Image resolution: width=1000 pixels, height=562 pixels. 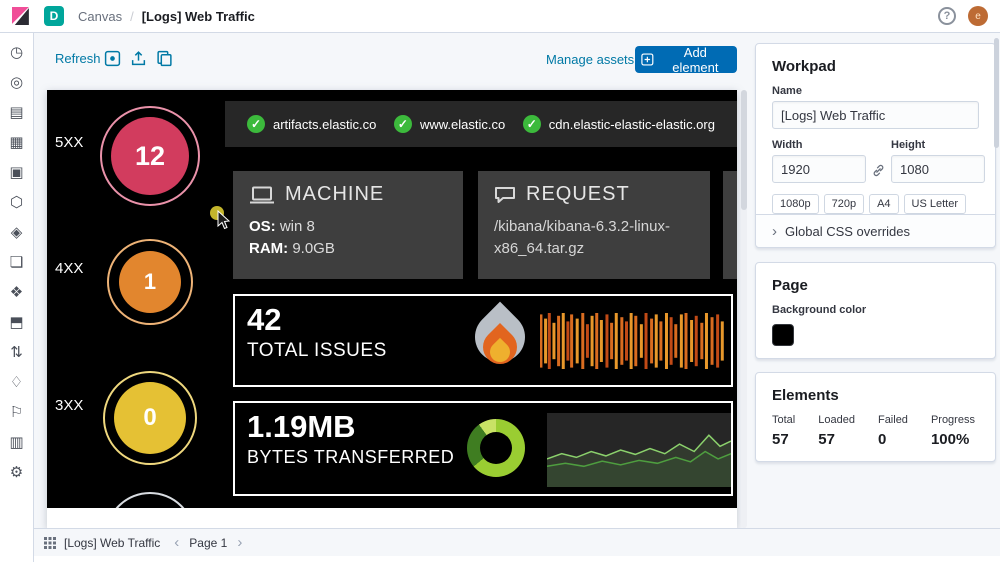 I want to click on share-icon, so click(x=164, y=58).